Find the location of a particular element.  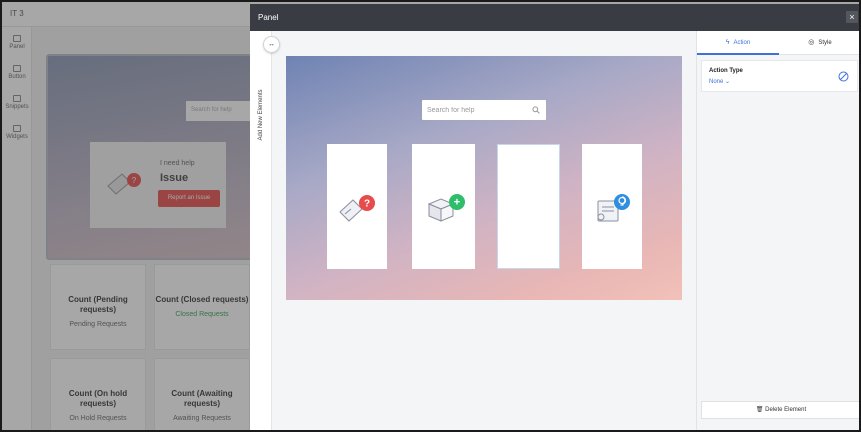

box-add-icon: + is located at coordinates (446, 208).